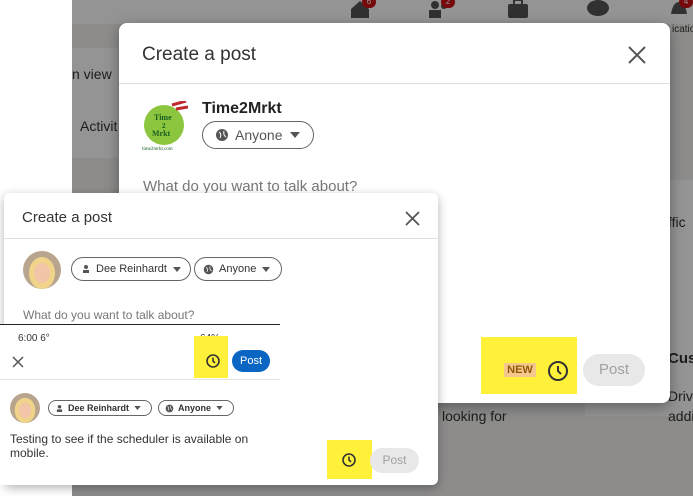 Image resolution: width=693 pixels, height=496 pixels. What do you see at coordinates (520, 370) in the screenshot?
I see `new-badge: NEW` at bounding box center [520, 370].